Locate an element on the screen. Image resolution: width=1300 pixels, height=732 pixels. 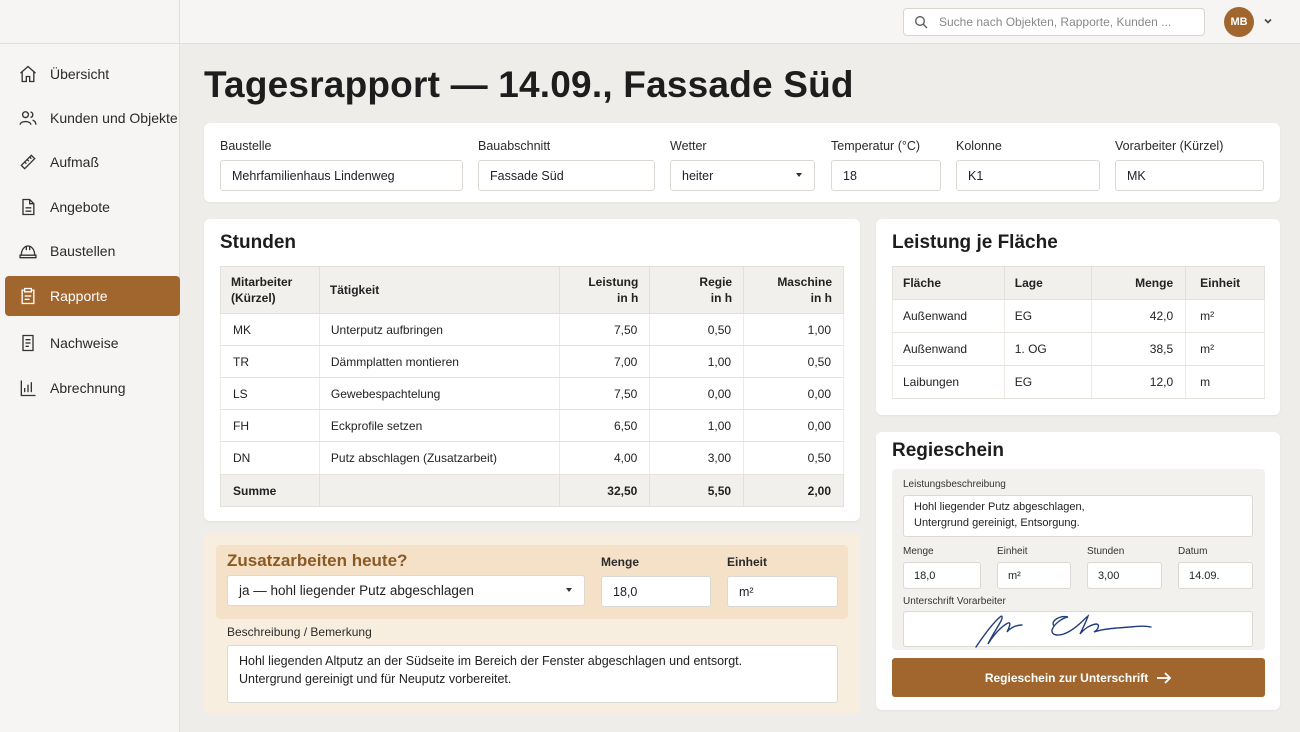
page-title: Tagesrapport — 14.09., Fassade Süd is located at coordinates (529, 84).